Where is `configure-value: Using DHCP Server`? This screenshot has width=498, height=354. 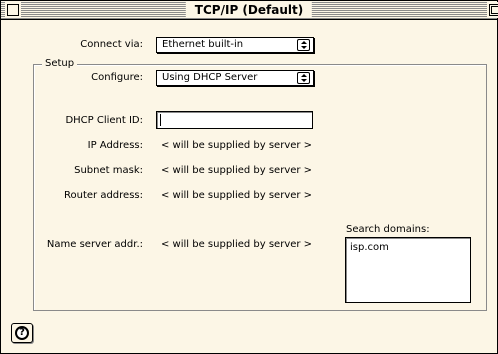 configure-value: Using DHCP Server is located at coordinates (210, 77).